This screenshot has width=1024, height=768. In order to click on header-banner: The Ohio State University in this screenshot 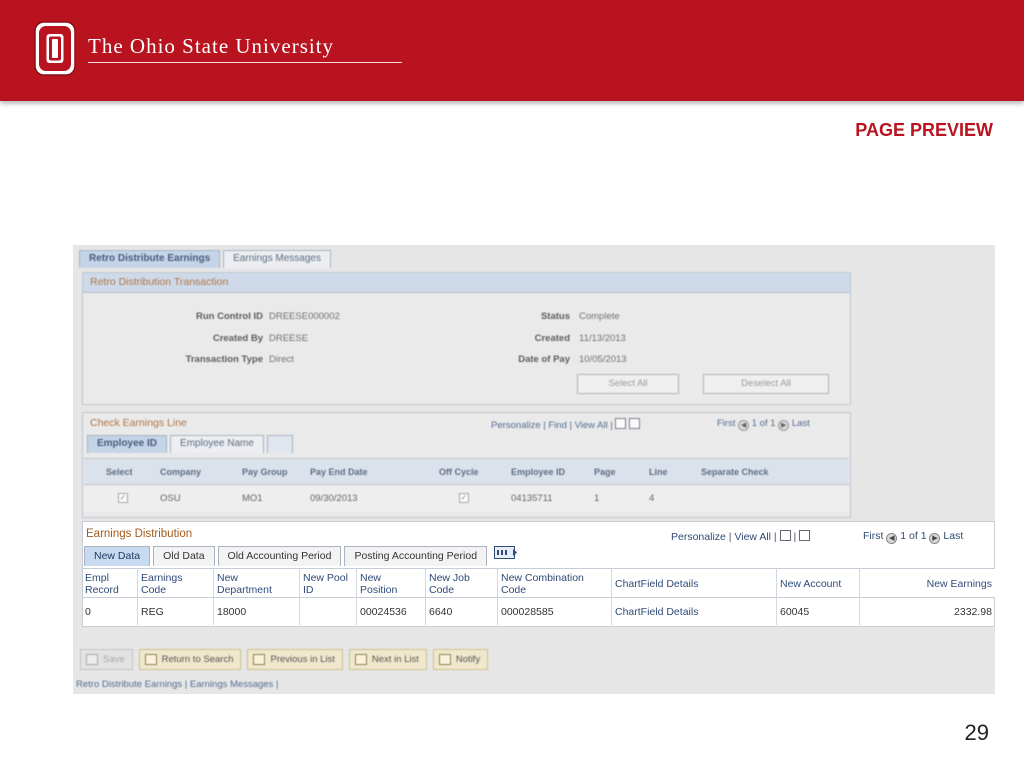, I will do `click(512, 50)`.